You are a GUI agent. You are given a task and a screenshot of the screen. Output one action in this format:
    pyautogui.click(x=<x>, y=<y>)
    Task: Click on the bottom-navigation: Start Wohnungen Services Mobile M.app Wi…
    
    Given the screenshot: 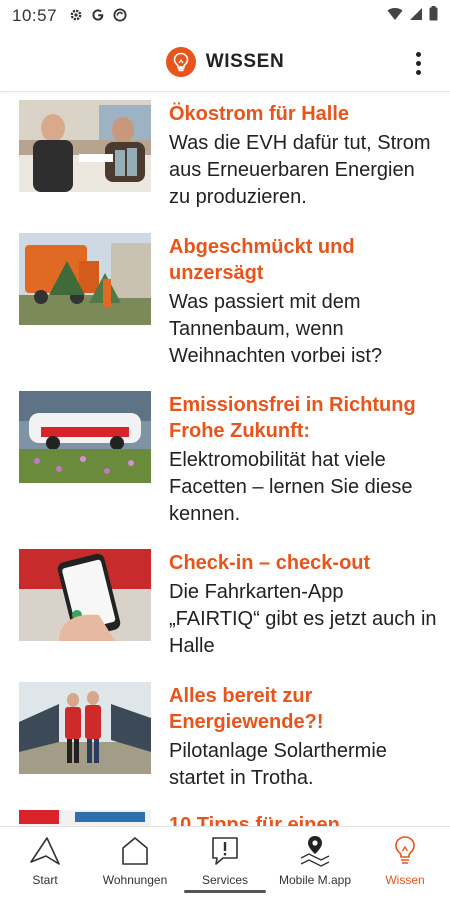 What is the action you would take?
    pyautogui.click(x=225, y=863)
    